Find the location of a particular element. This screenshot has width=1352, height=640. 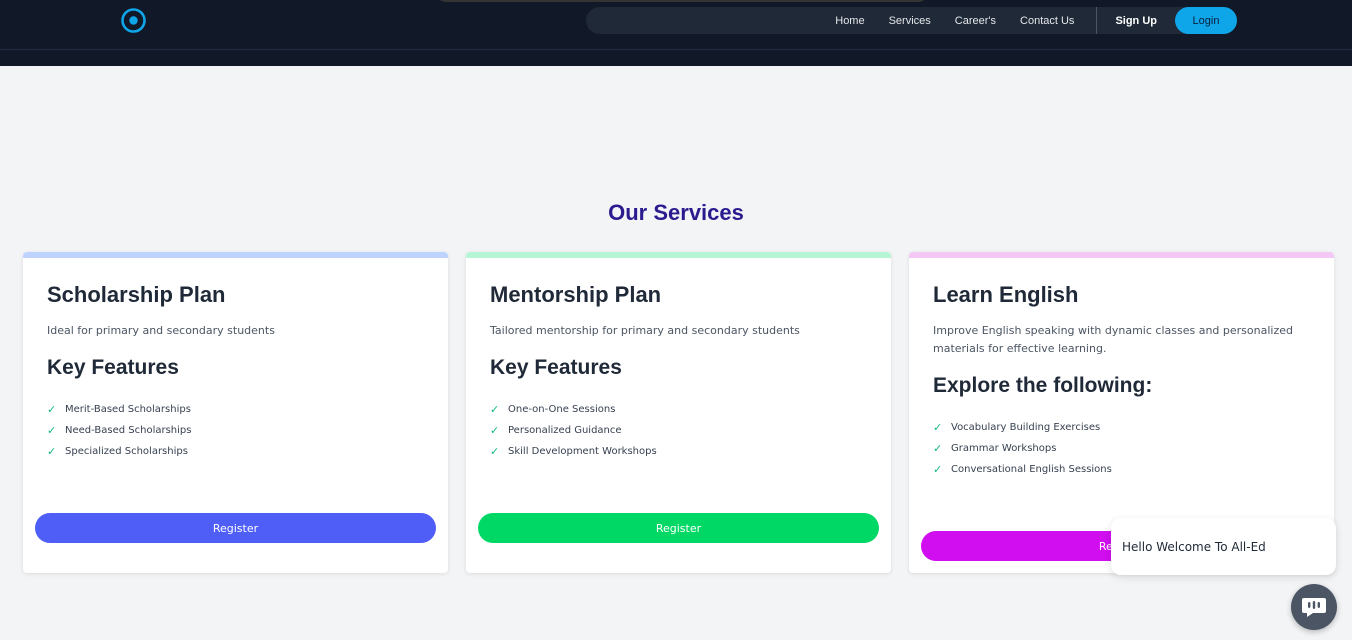

feature-label: Skill Development Workshops is located at coordinates (582, 451).